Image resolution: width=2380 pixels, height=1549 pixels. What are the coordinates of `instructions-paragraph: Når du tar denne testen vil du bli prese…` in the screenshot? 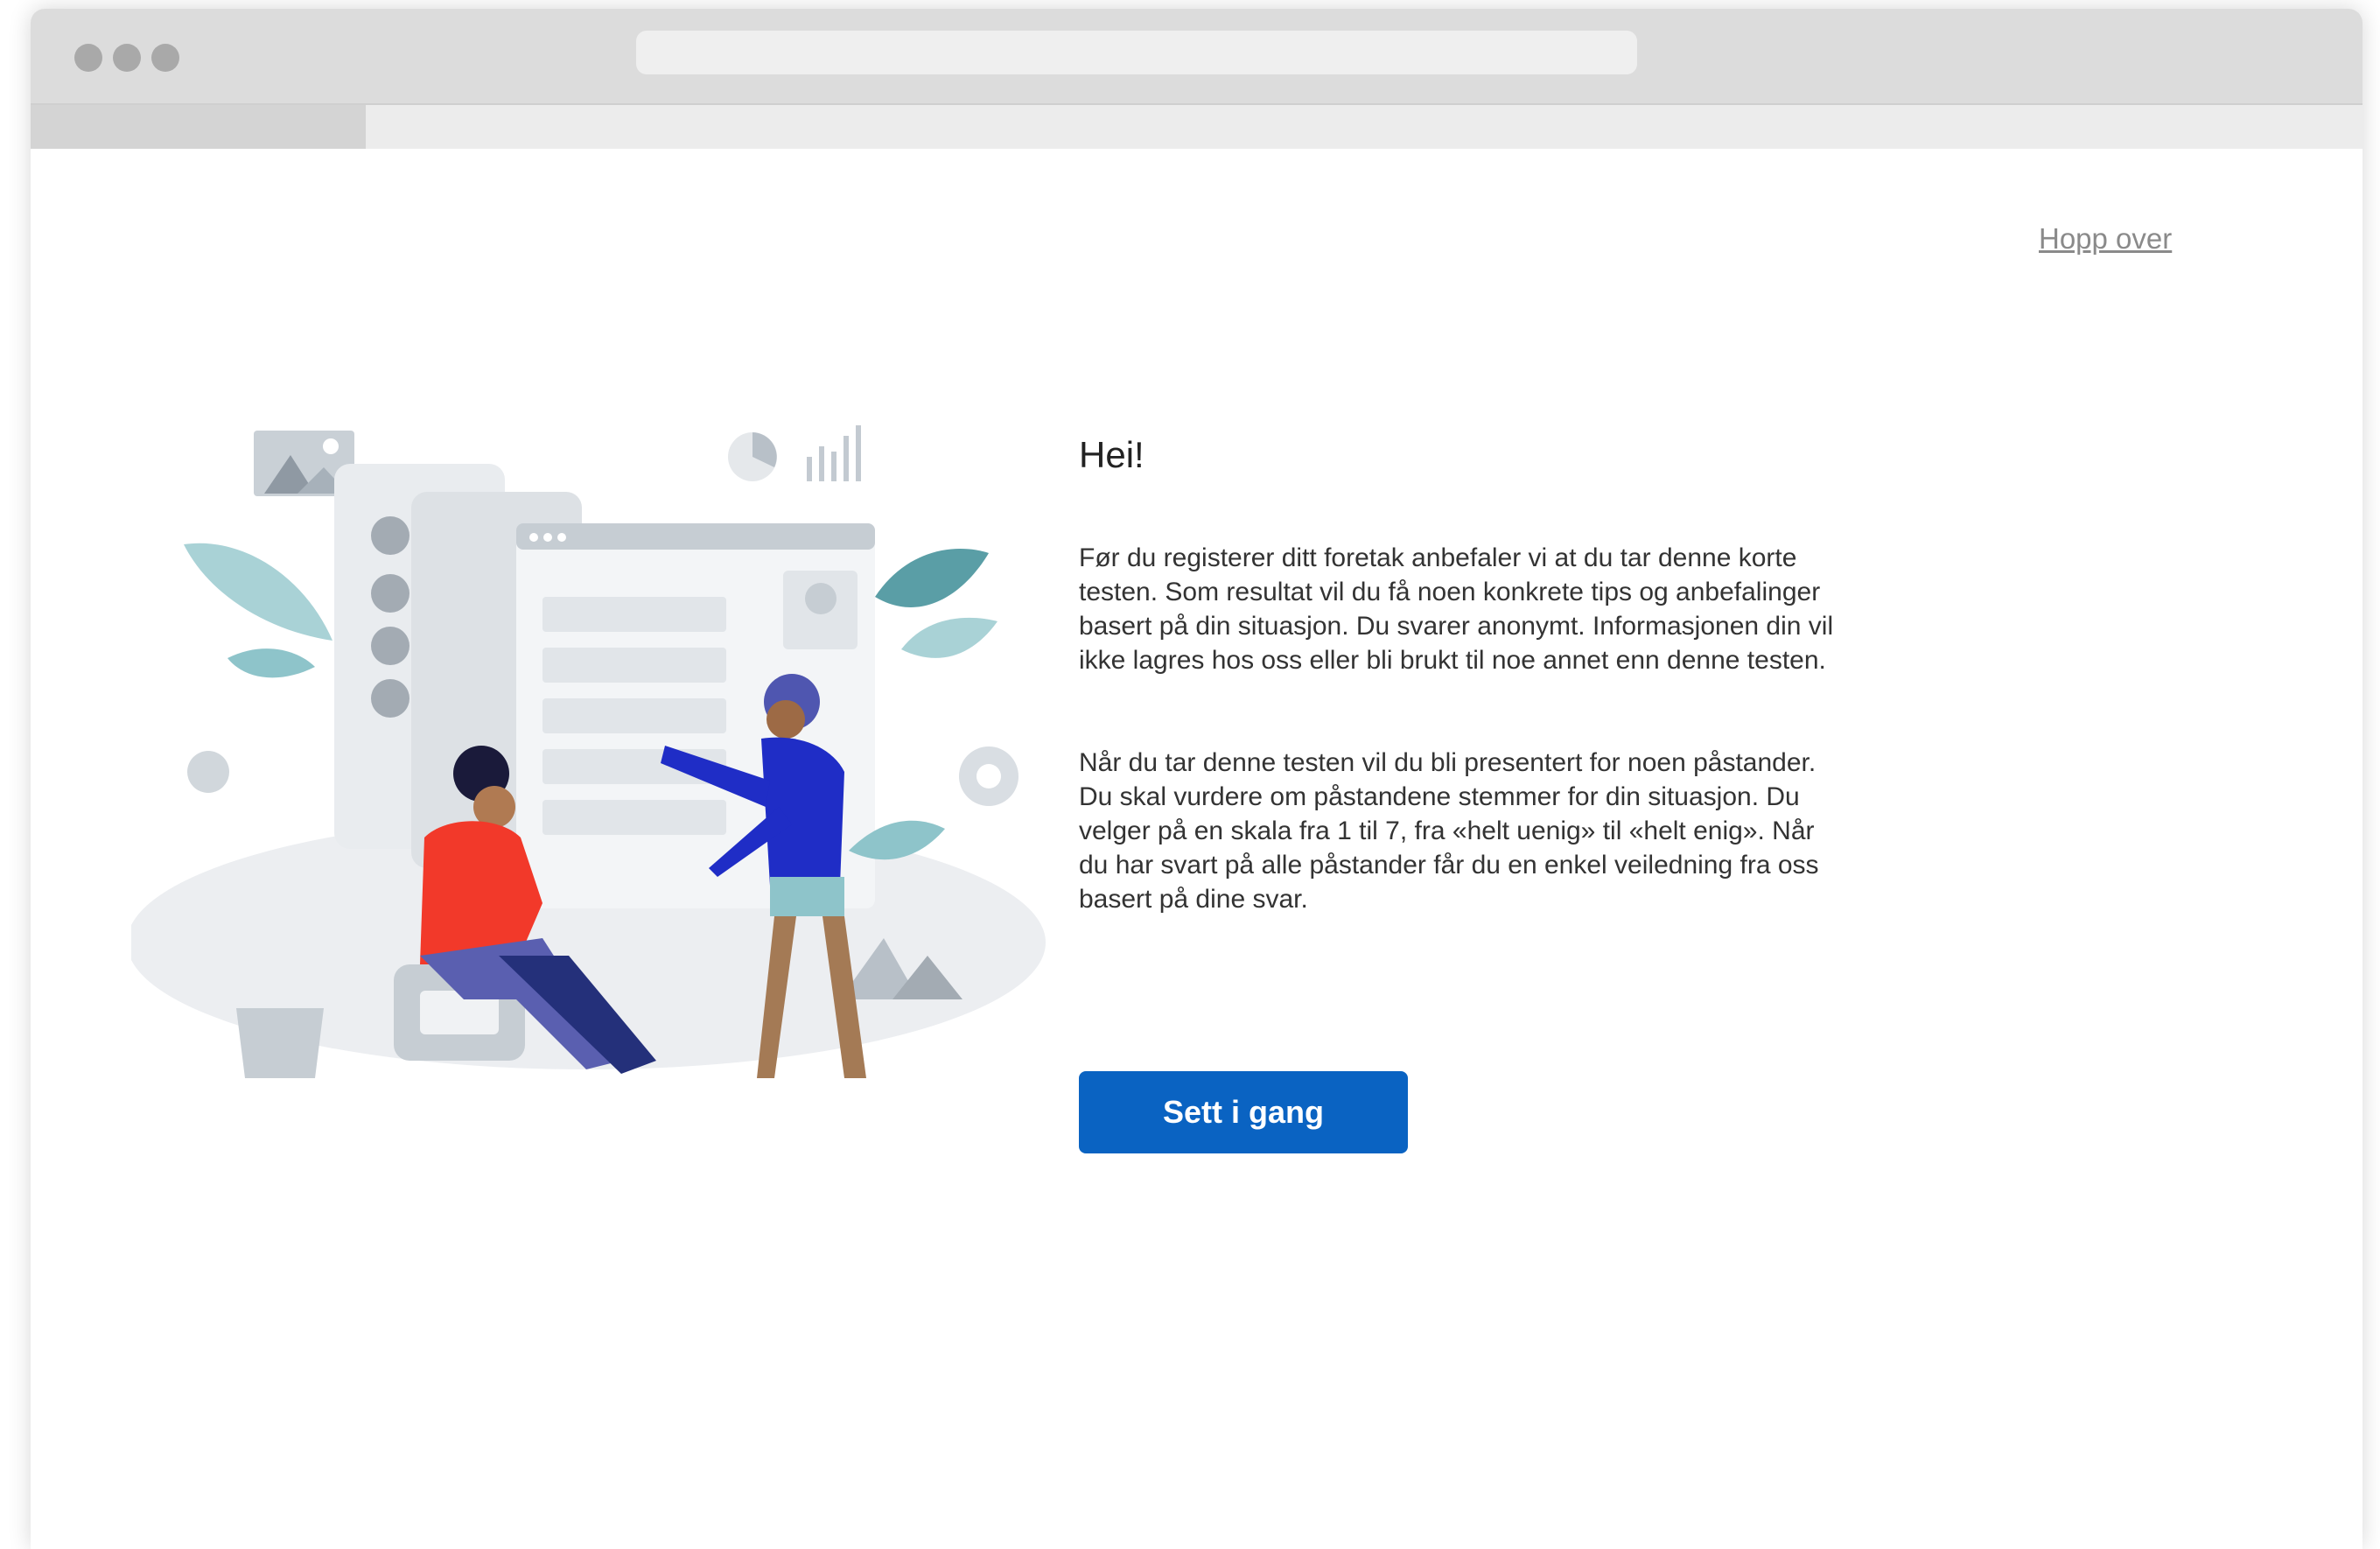 It's located at (1449, 831).